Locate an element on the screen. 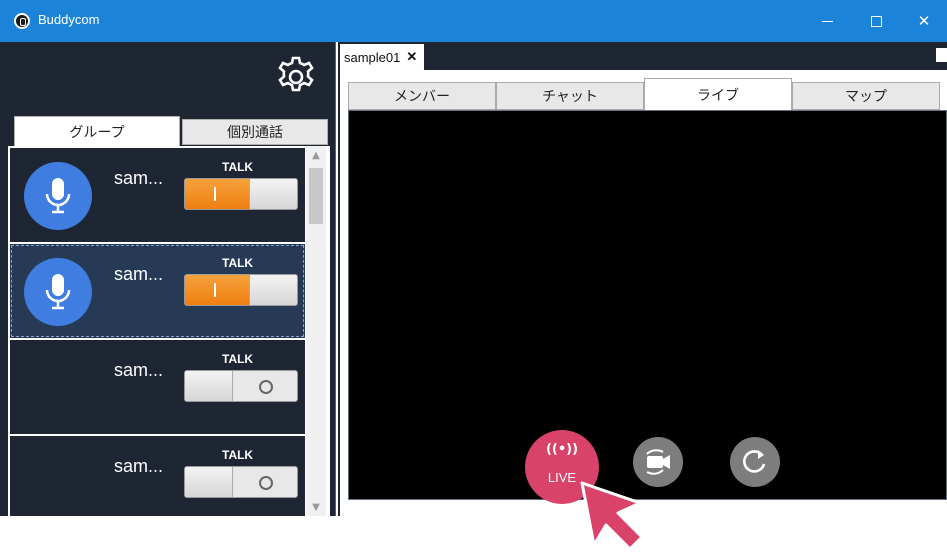 The height and width of the screenshot is (559, 947). maximize-button is located at coordinates (876, 21).